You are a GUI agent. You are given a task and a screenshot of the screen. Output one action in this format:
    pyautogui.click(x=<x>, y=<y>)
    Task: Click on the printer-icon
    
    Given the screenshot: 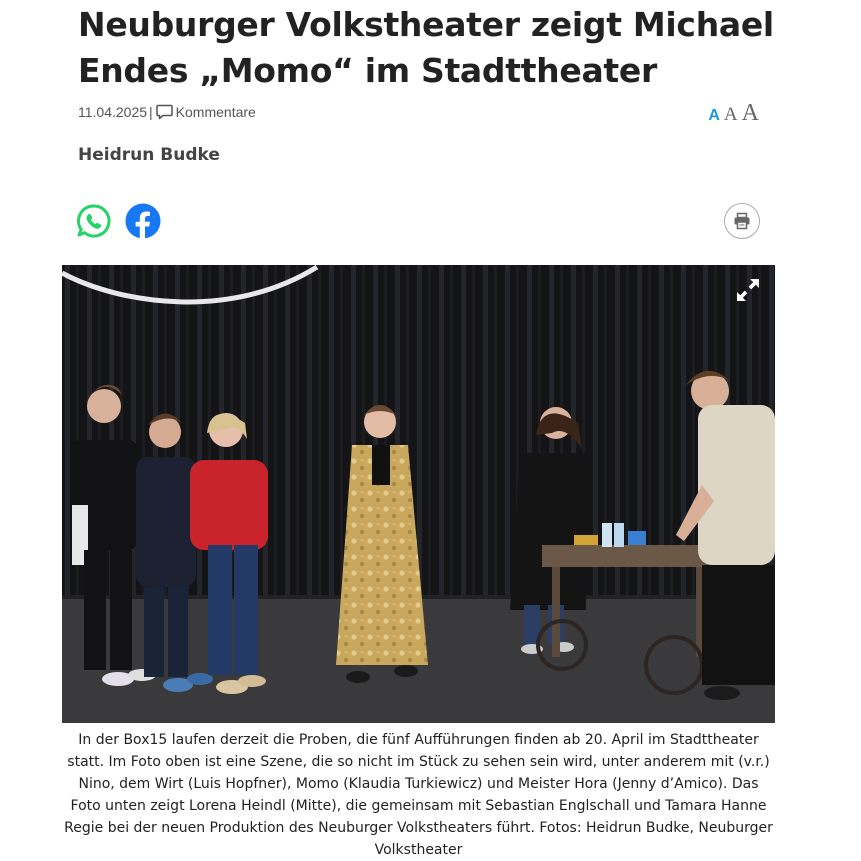 What is the action you would take?
    pyautogui.click(x=742, y=221)
    